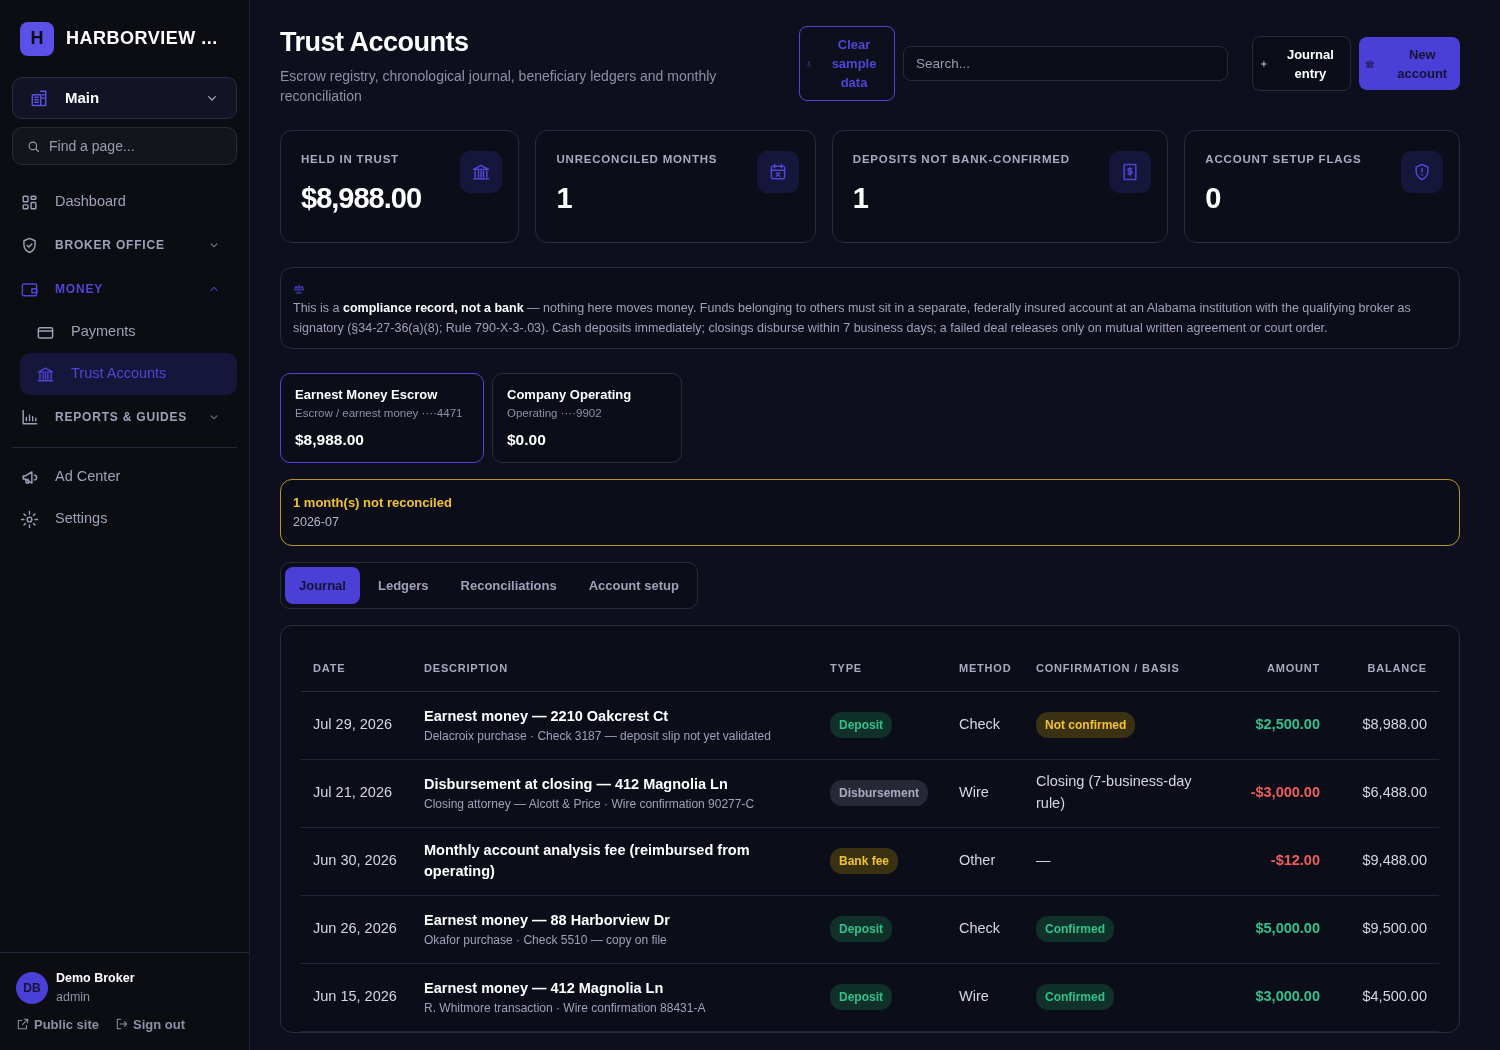  What do you see at coordinates (1293, 668) in the screenshot?
I see `column-header: AMOUNT` at bounding box center [1293, 668].